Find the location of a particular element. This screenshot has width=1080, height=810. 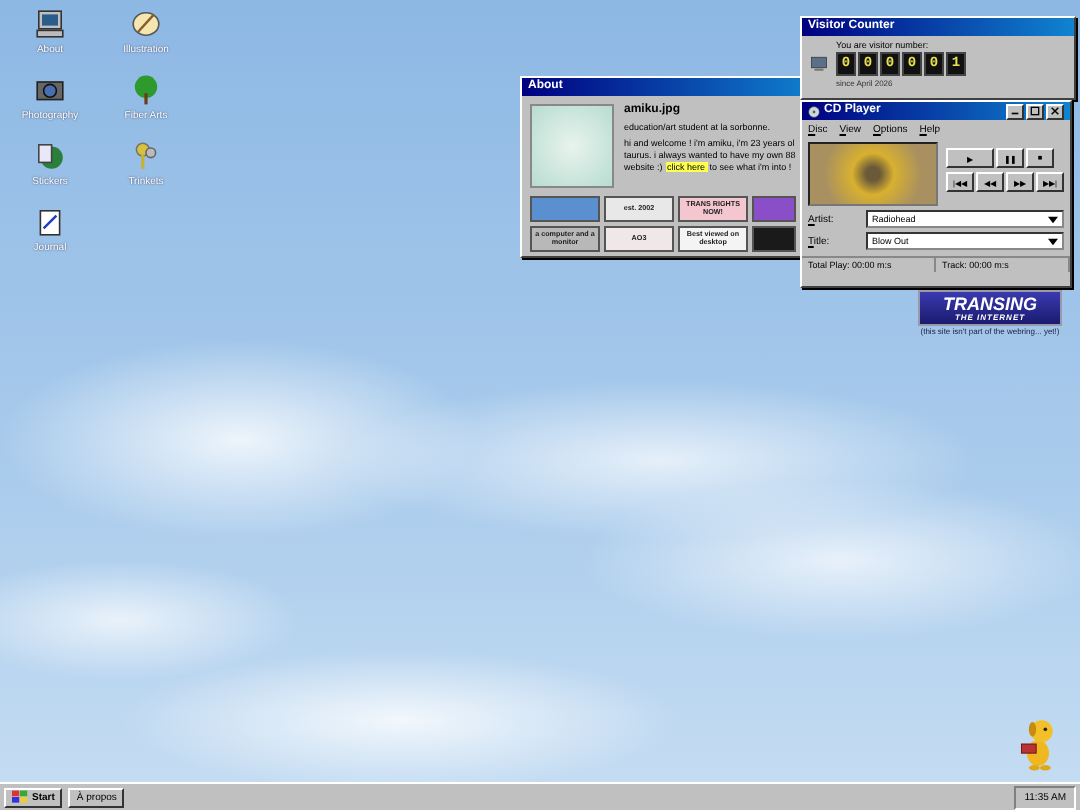

maximize-icon is located at coordinates (1035, 111).